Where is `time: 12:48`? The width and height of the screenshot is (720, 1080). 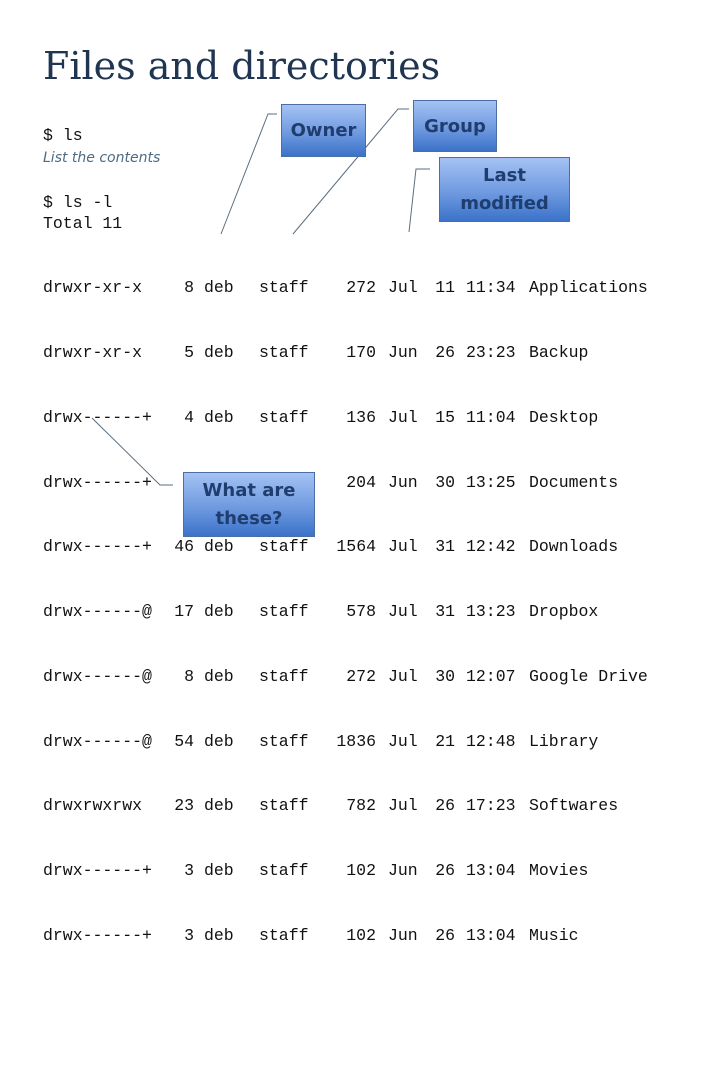
time: 12:48 is located at coordinates (491, 741).